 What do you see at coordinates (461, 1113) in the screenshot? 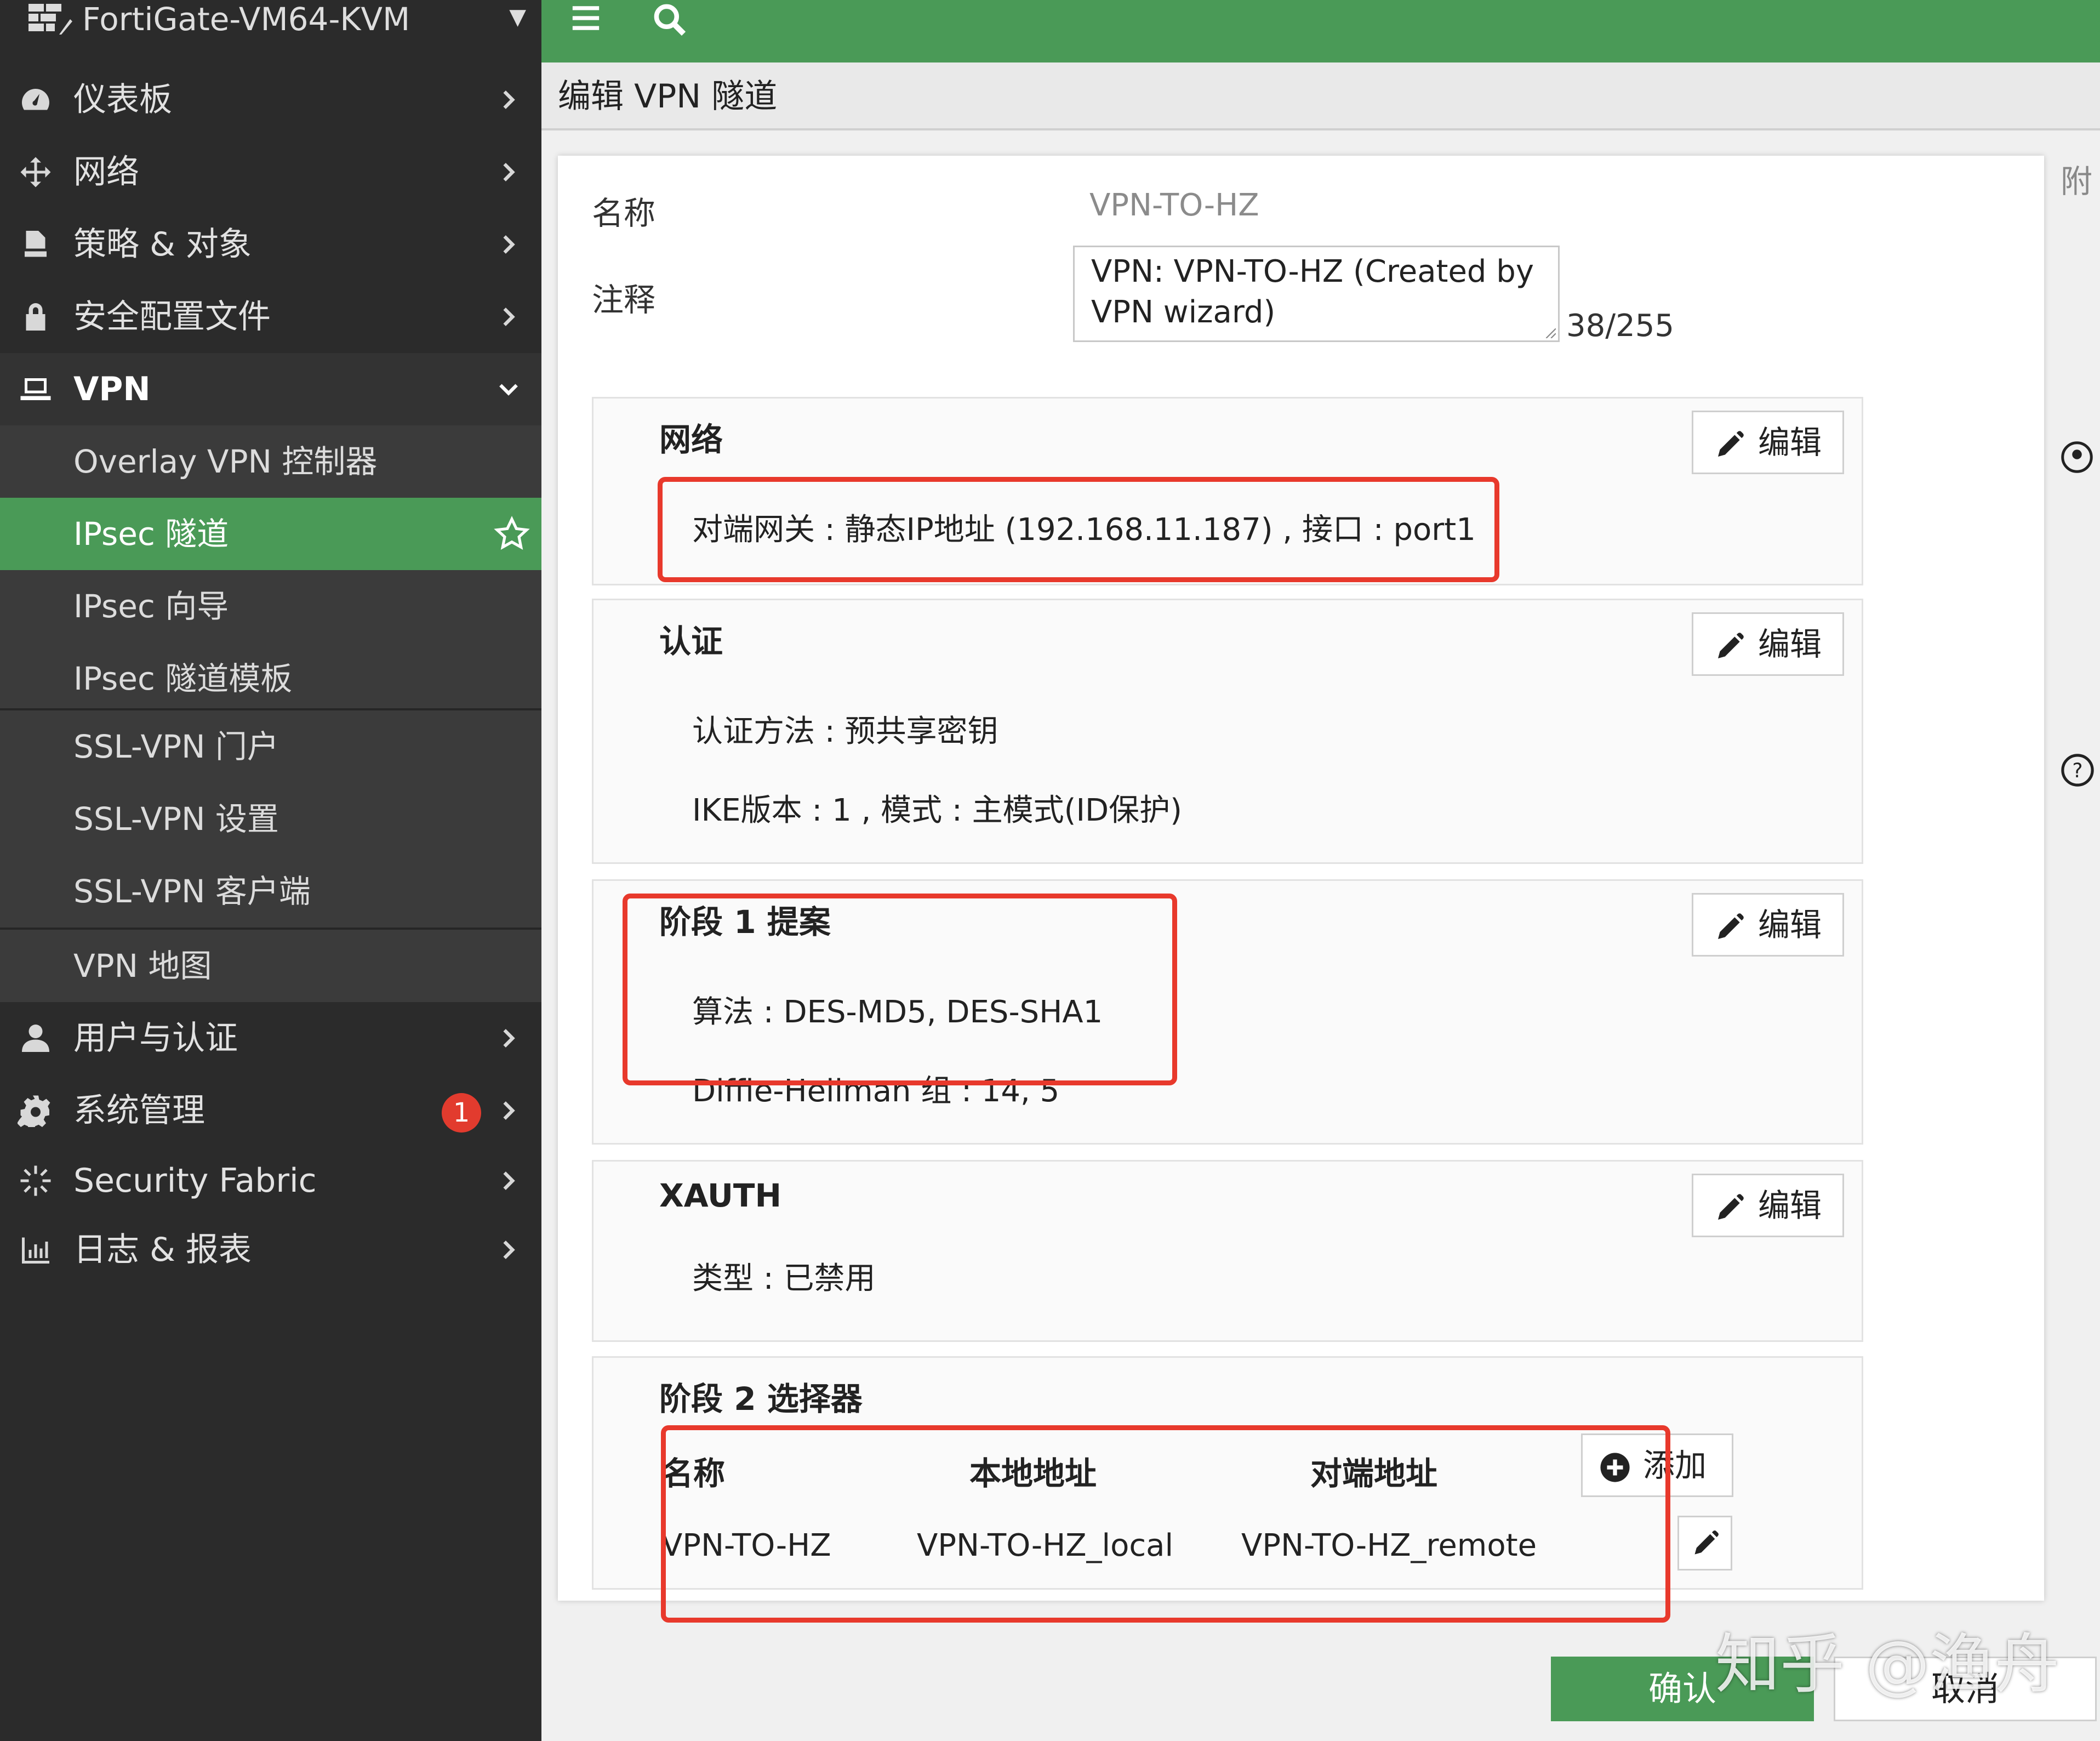
I see `notification-badge: 1` at bounding box center [461, 1113].